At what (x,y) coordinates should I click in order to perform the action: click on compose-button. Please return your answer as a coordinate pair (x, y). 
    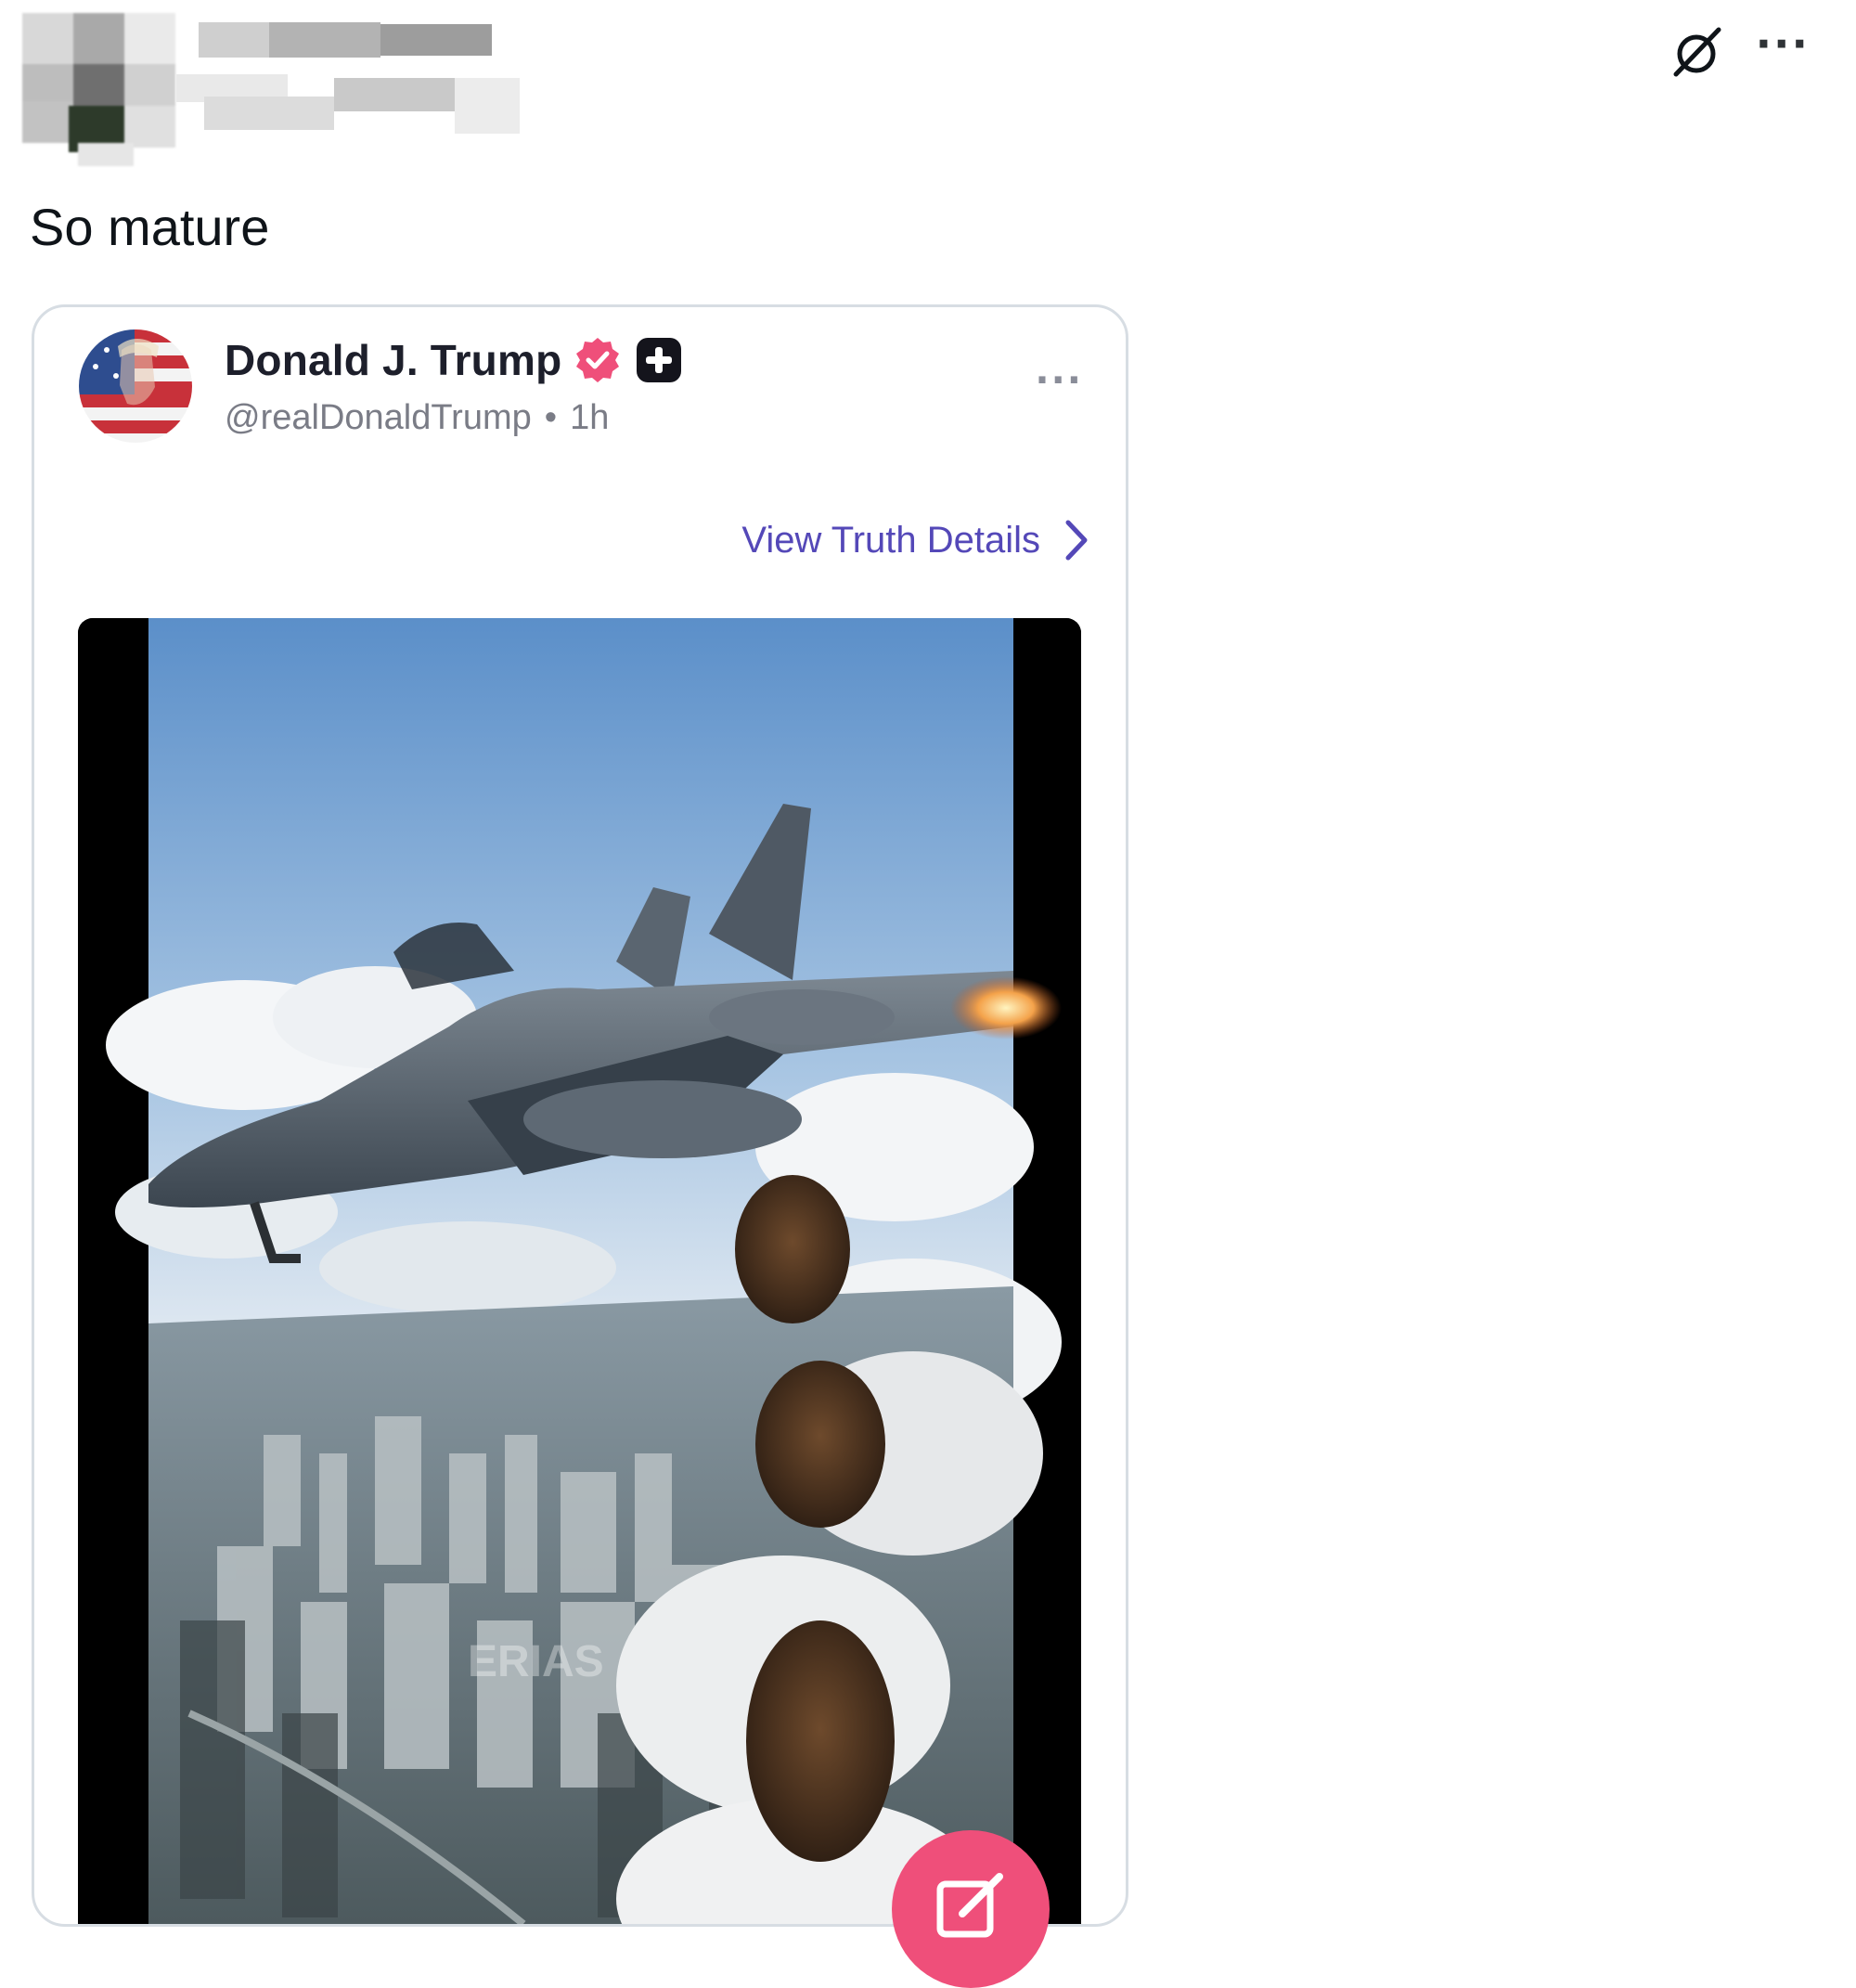
    Looking at the image, I should click on (971, 1909).